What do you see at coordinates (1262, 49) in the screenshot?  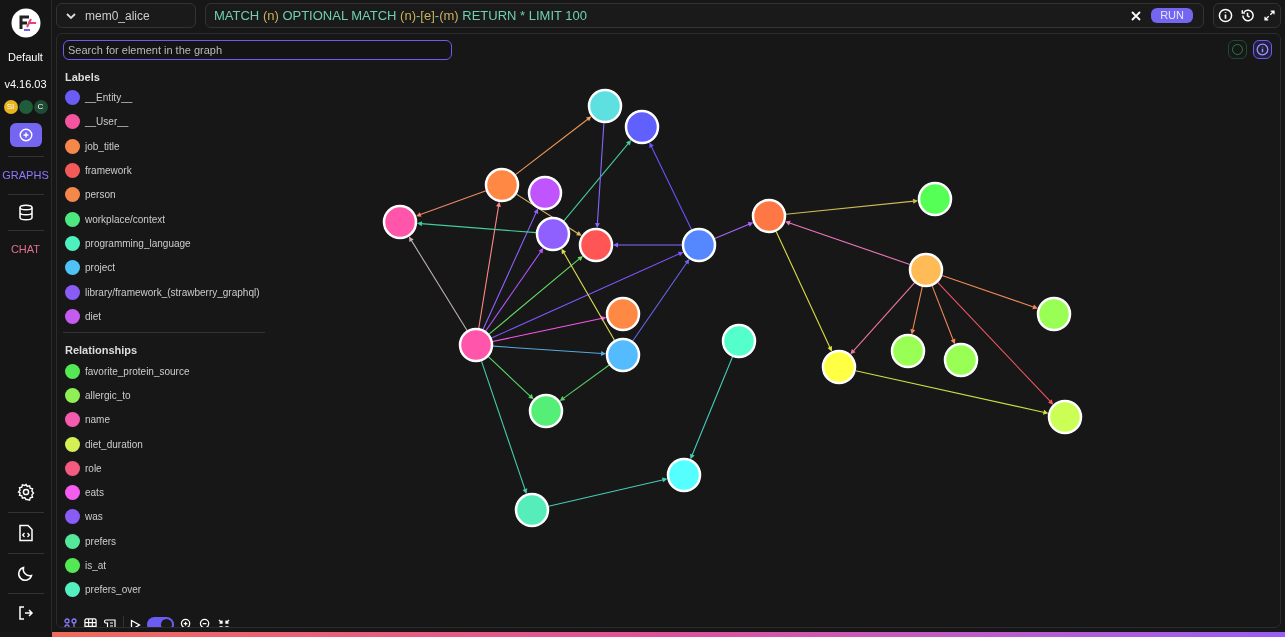 I see `info-button` at bounding box center [1262, 49].